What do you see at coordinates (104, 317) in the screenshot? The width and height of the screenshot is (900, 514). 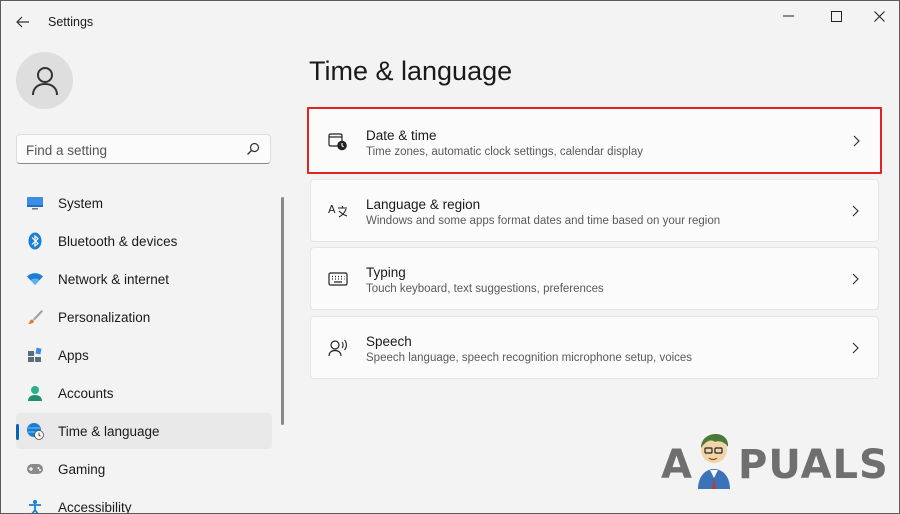 I see `sidebar-item-label: Personalization` at bounding box center [104, 317].